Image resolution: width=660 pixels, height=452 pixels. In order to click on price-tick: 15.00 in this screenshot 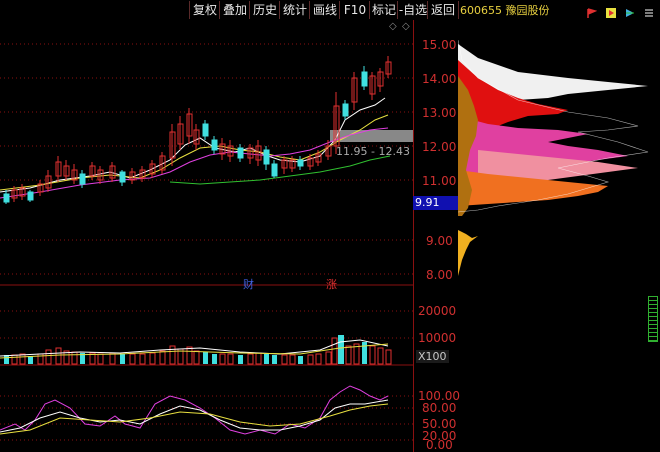, I will do `click(439, 45)`.